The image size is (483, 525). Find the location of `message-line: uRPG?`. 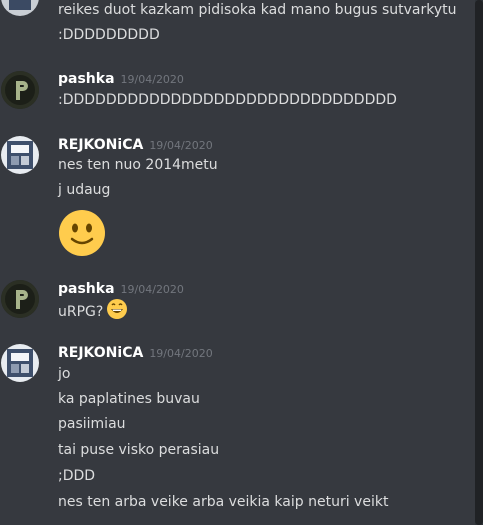

message-line: uRPG? is located at coordinates (93, 312).